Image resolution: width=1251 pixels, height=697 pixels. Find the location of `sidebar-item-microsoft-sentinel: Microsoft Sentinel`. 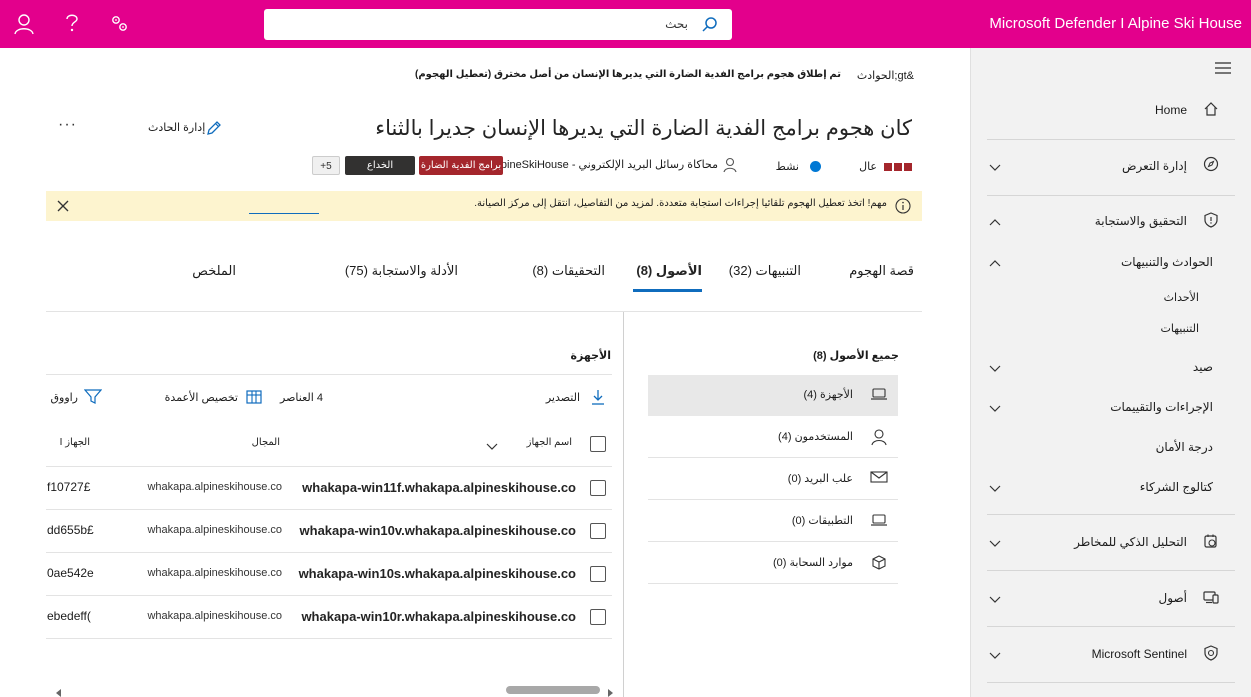

sidebar-item-microsoft-sentinel: Microsoft Sentinel is located at coordinates (1111, 654).